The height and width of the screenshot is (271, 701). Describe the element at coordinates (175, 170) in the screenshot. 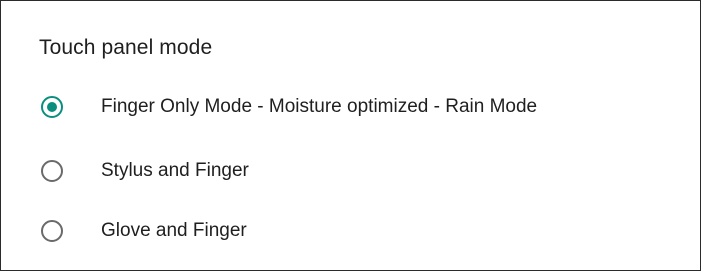

I see `option-label: Stylus and Finger` at that location.